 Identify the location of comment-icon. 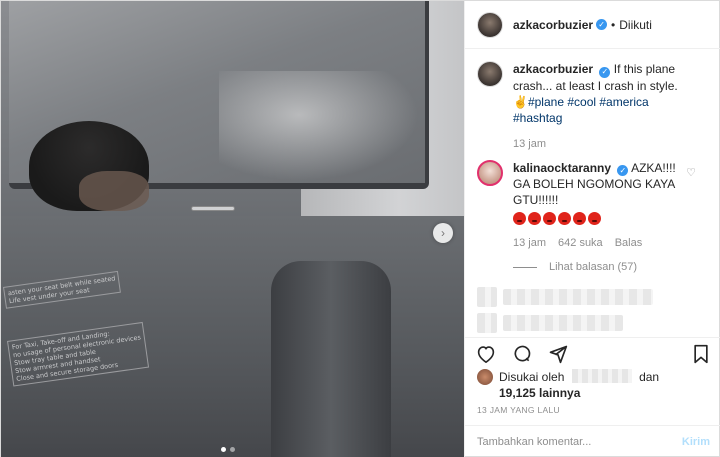
(522, 354).